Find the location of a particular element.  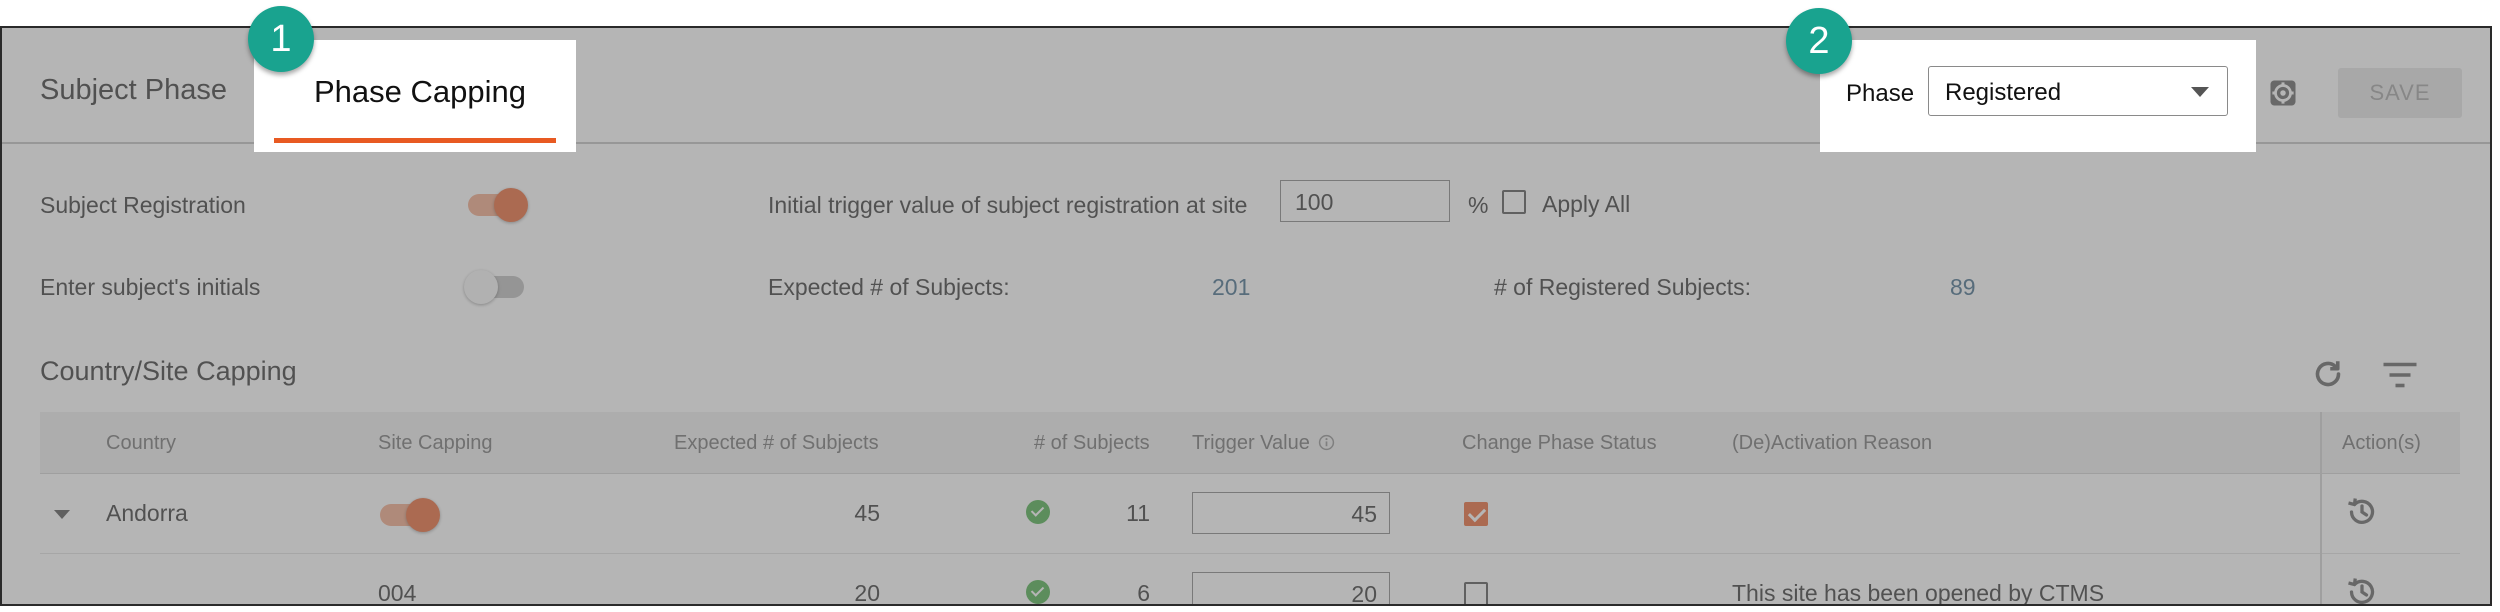

table-row: Andorra 45 11 45 is located at coordinates (1250, 514).